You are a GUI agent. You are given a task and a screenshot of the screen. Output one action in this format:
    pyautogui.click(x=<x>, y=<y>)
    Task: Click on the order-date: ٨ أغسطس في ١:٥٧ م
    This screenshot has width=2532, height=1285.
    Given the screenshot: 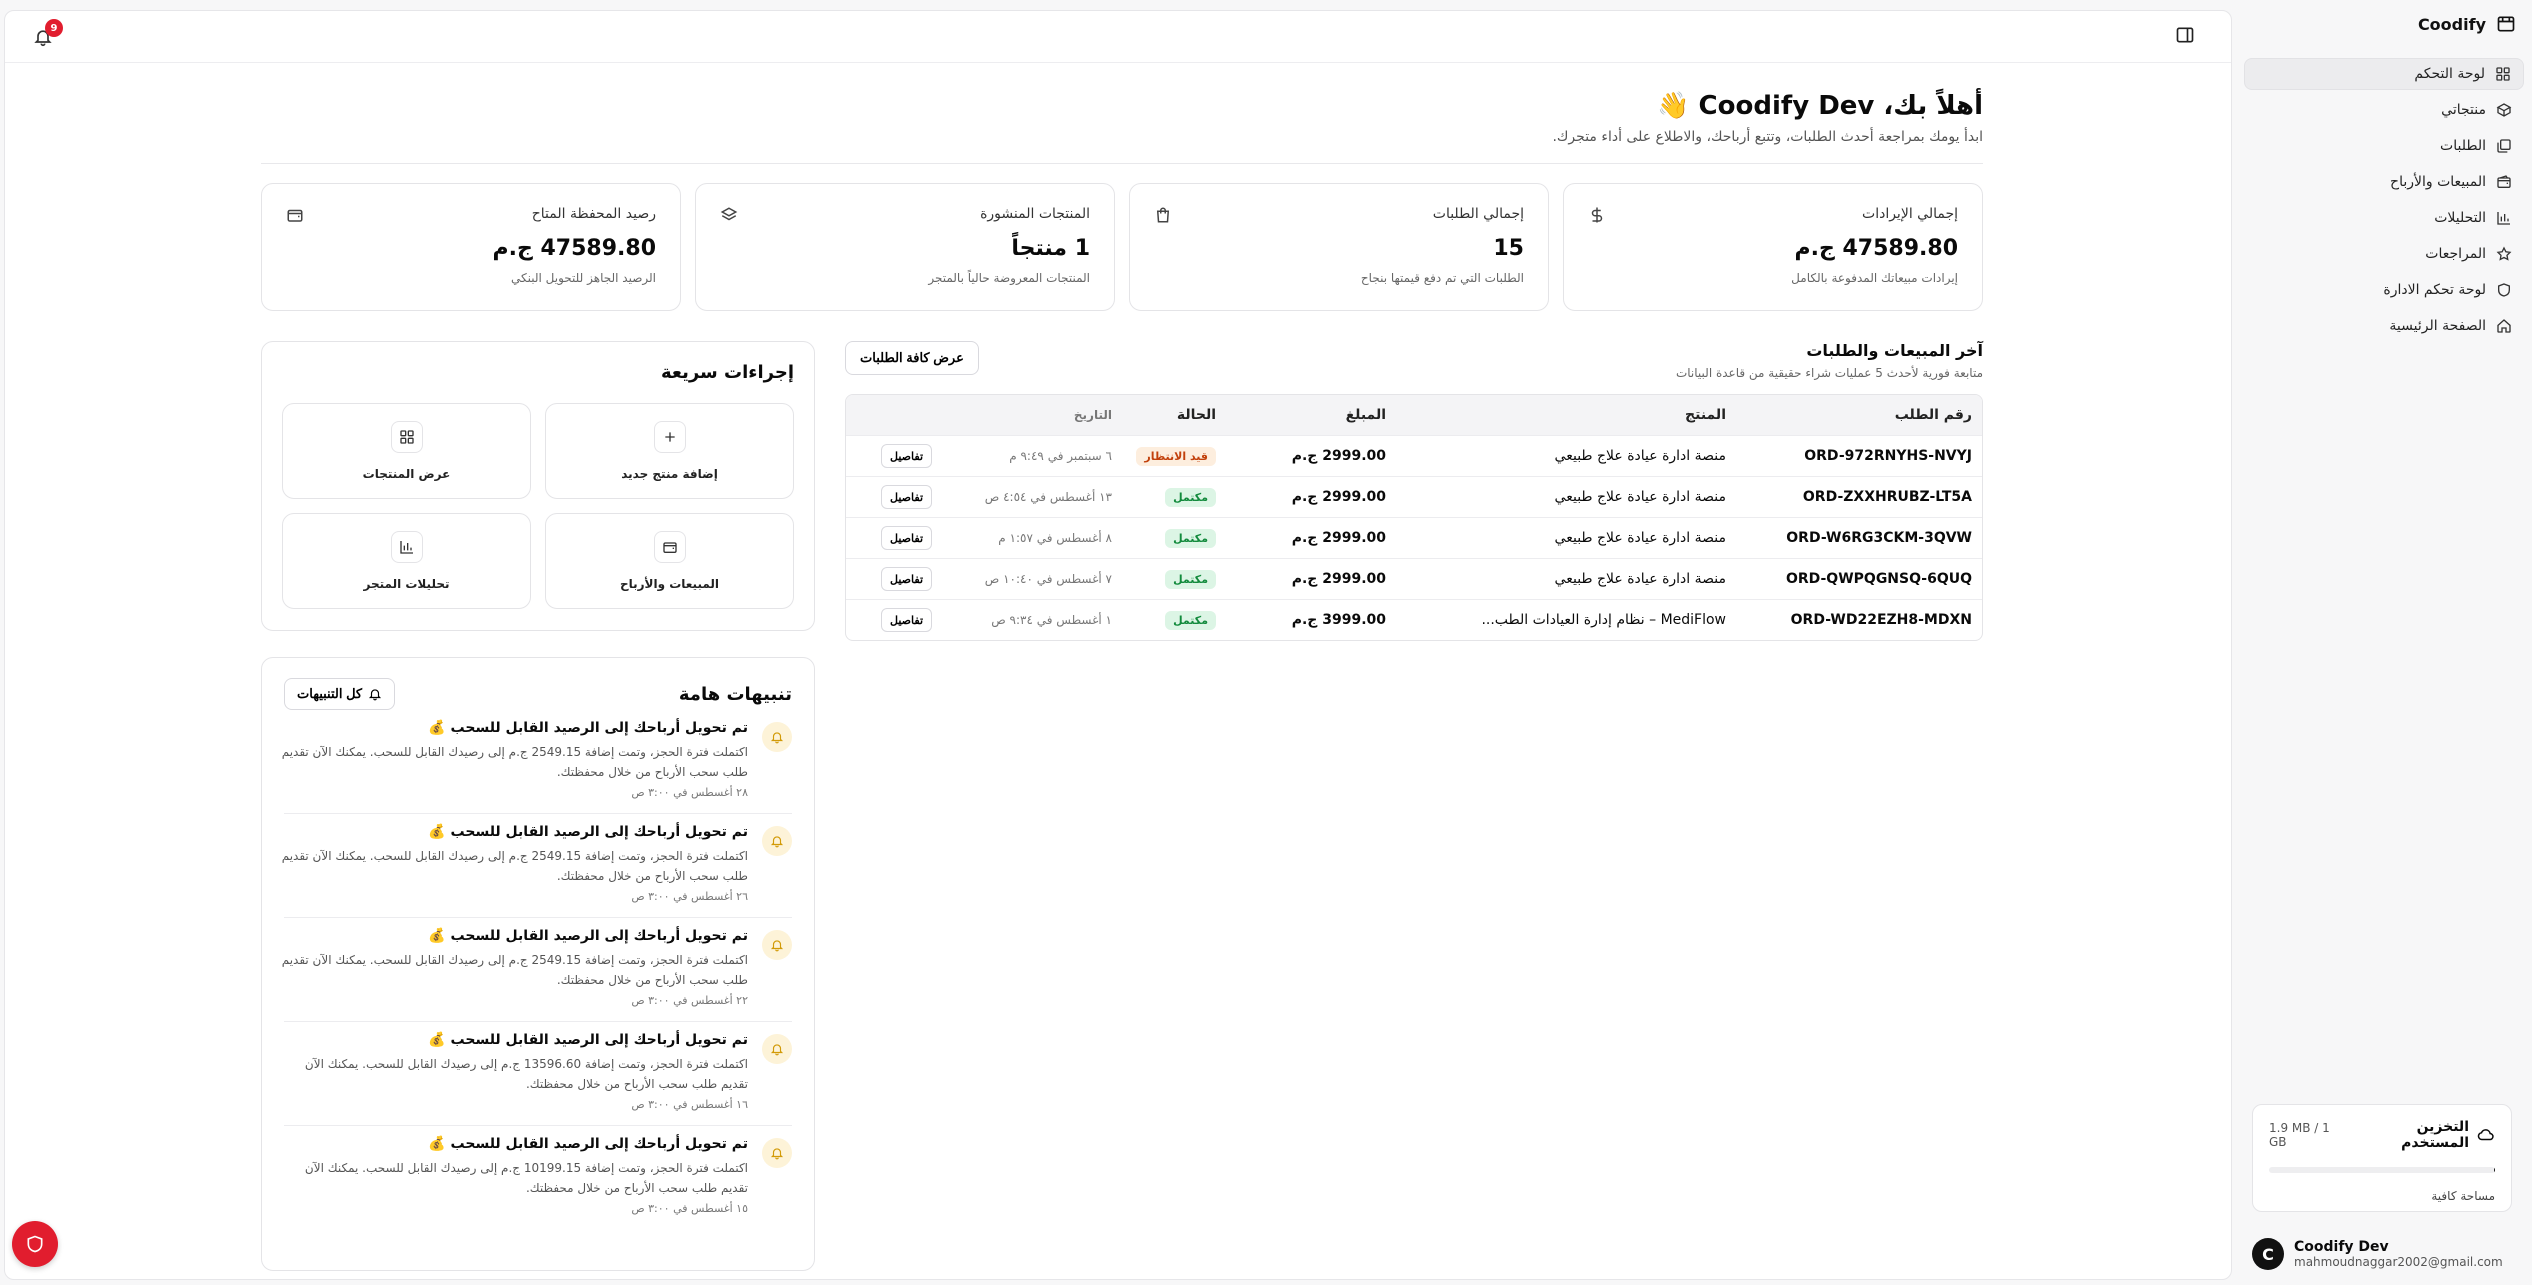 What is the action you would take?
    pyautogui.click(x=1055, y=538)
    